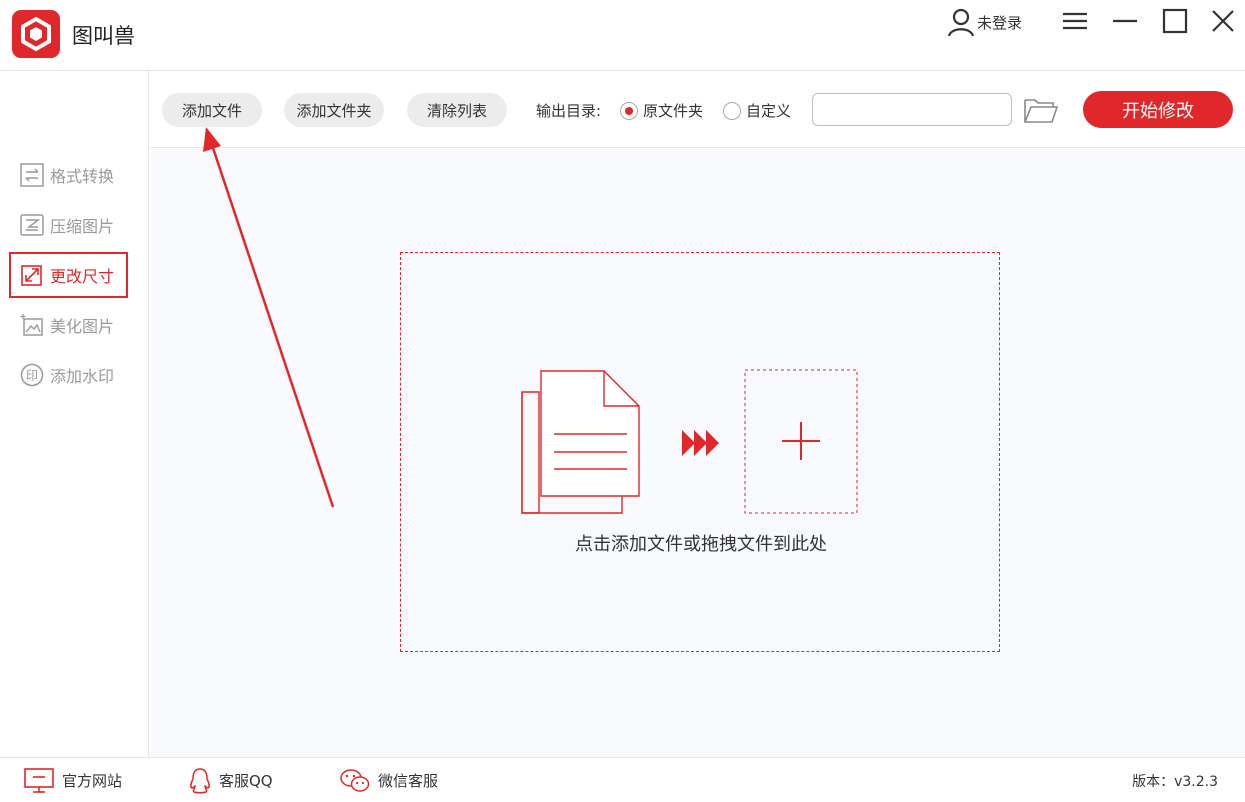 The width and height of the screenshot is (1245, 802). Describe the element at coordinates (246, 781) in the screenshot. I see `footer-label: 客服QQ` at that location.